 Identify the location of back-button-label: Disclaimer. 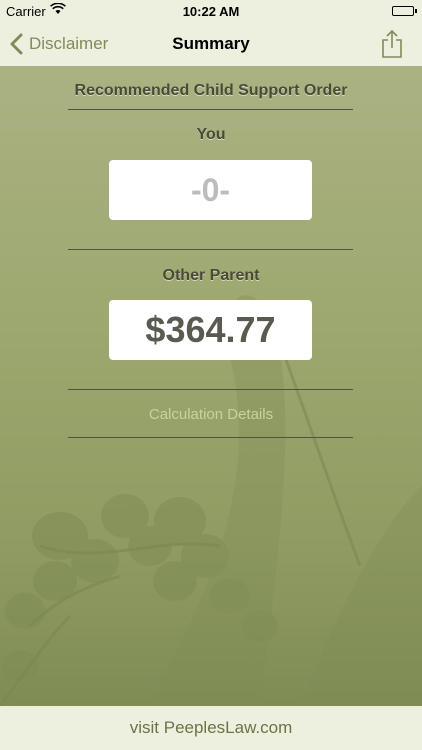
(69, 43).